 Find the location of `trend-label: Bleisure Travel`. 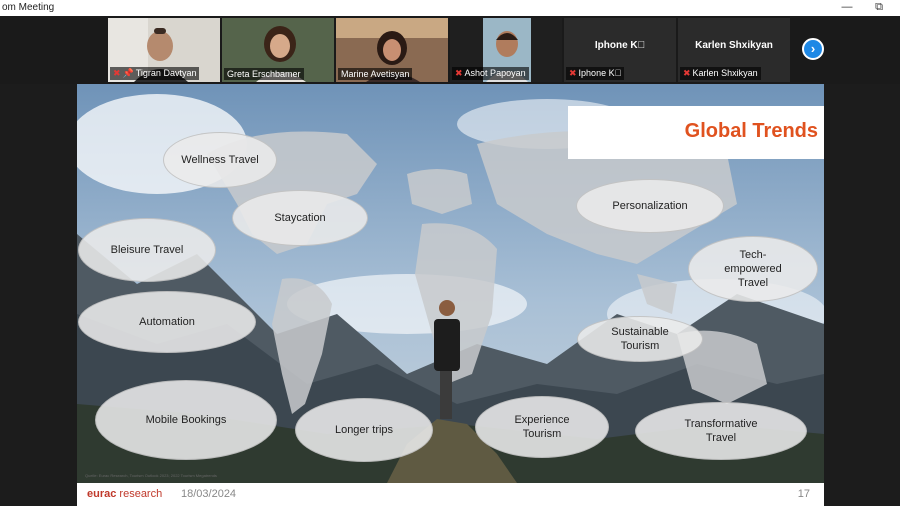

trend-label: Bleisure Travel is located at coordinates (147, 249).